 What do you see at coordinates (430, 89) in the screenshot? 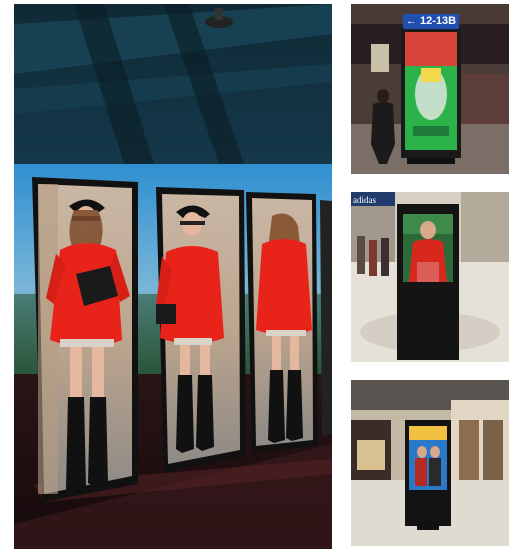
I see `photo-top-right: ← 12-13B` at bounding box center [430, 89].